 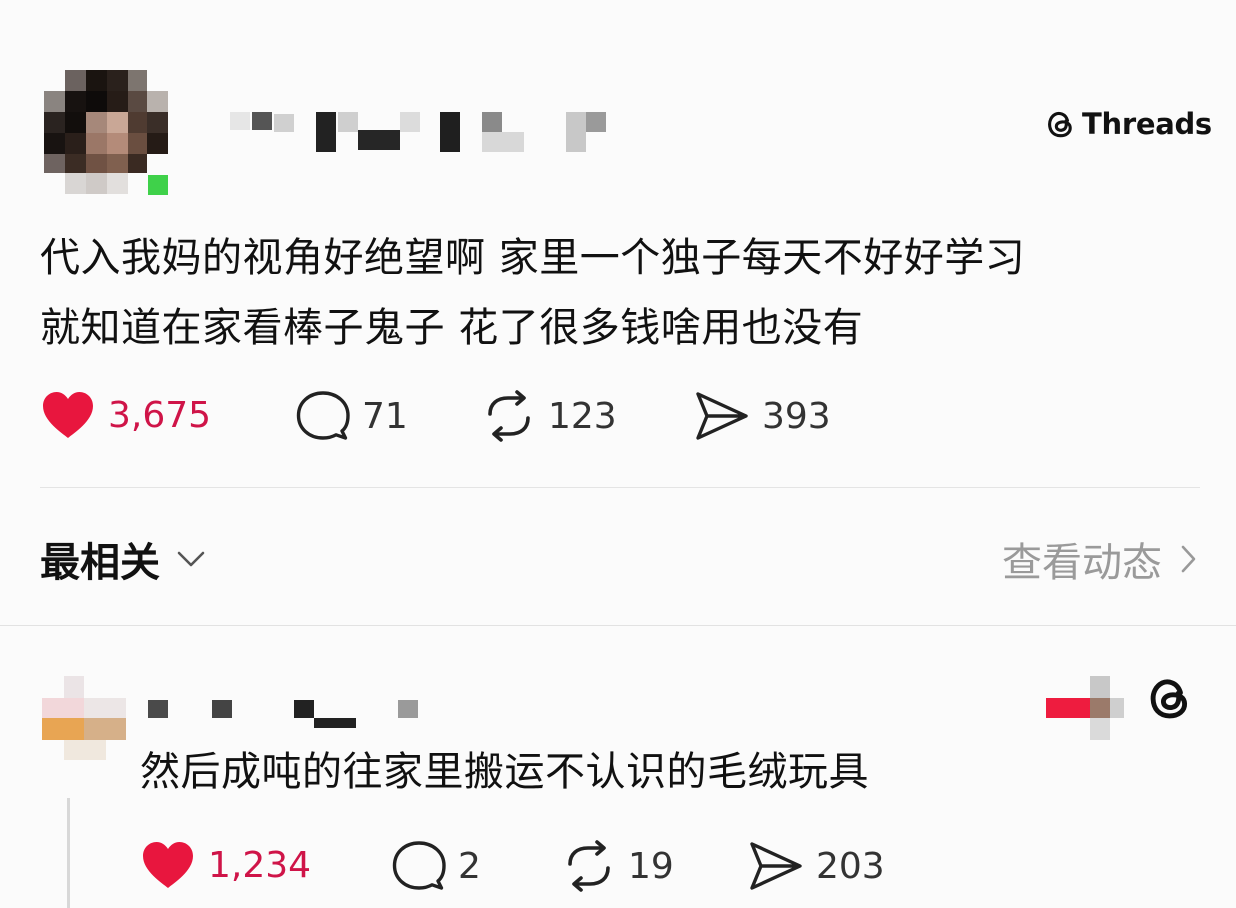 What do you see at coordinates (290, 714) in the screenshot?
I see `reply-username-redacted` at bounding box center [290, 714].